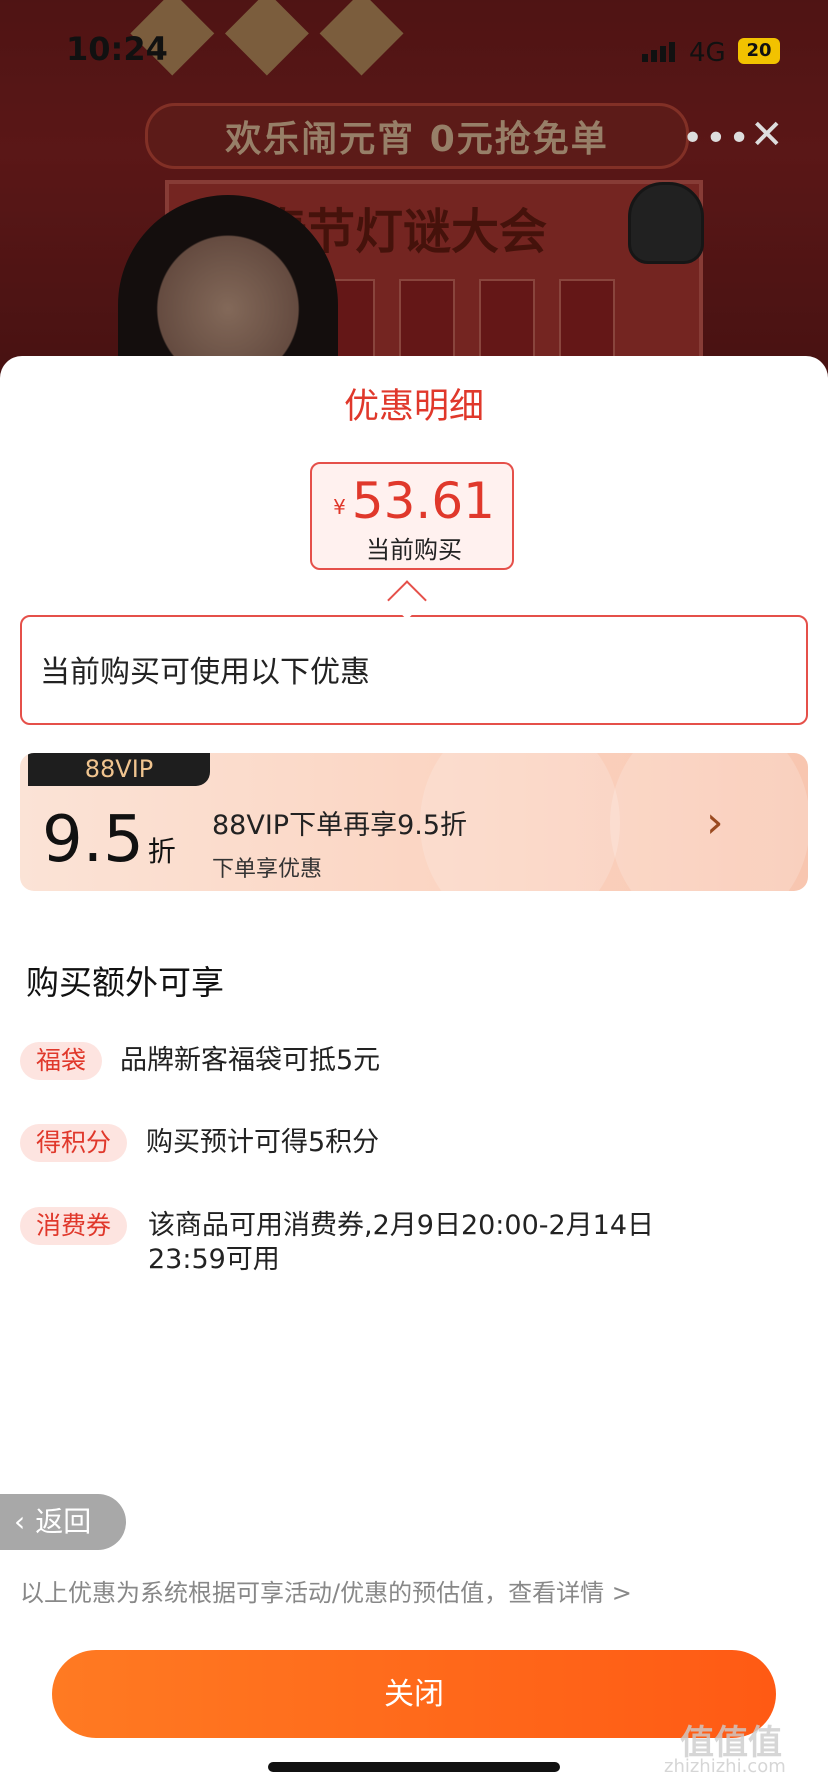 The width and height of the screenshot is (828, 1792). I want to click on discount-unit: 折, so click(161, 851).